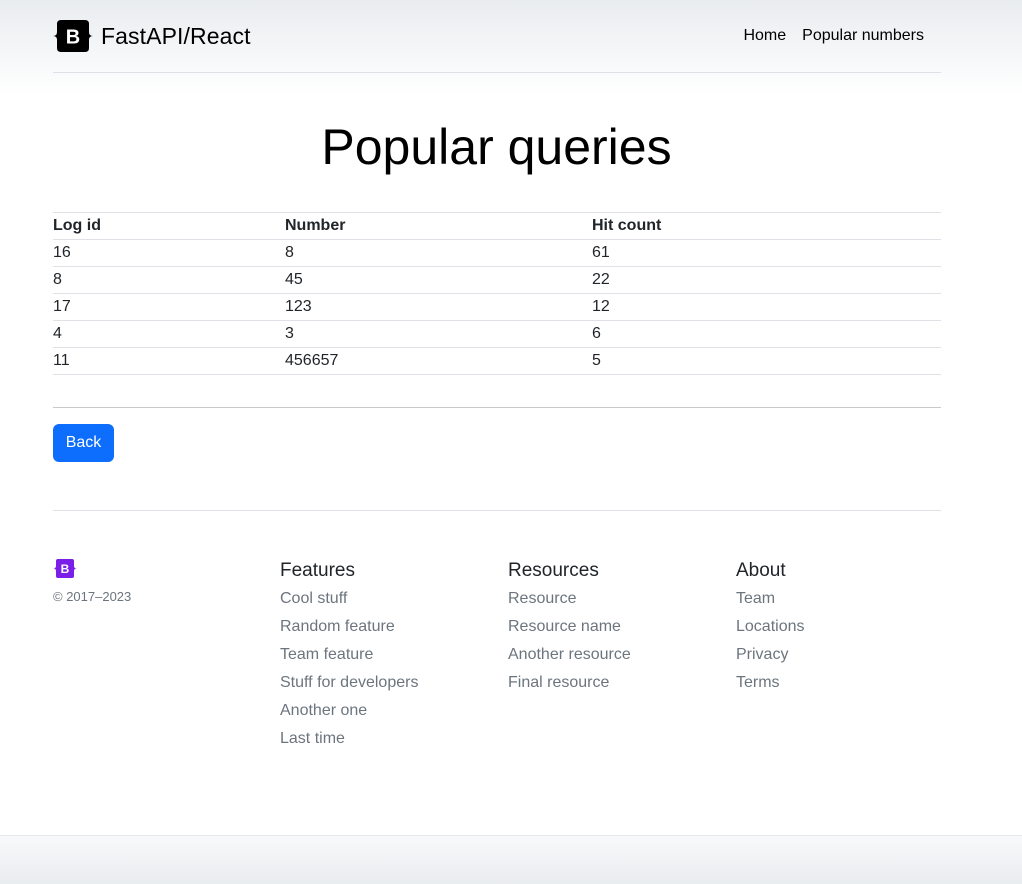  I want to click on footer-link-team-feature: Team feature, so click(326, 654).